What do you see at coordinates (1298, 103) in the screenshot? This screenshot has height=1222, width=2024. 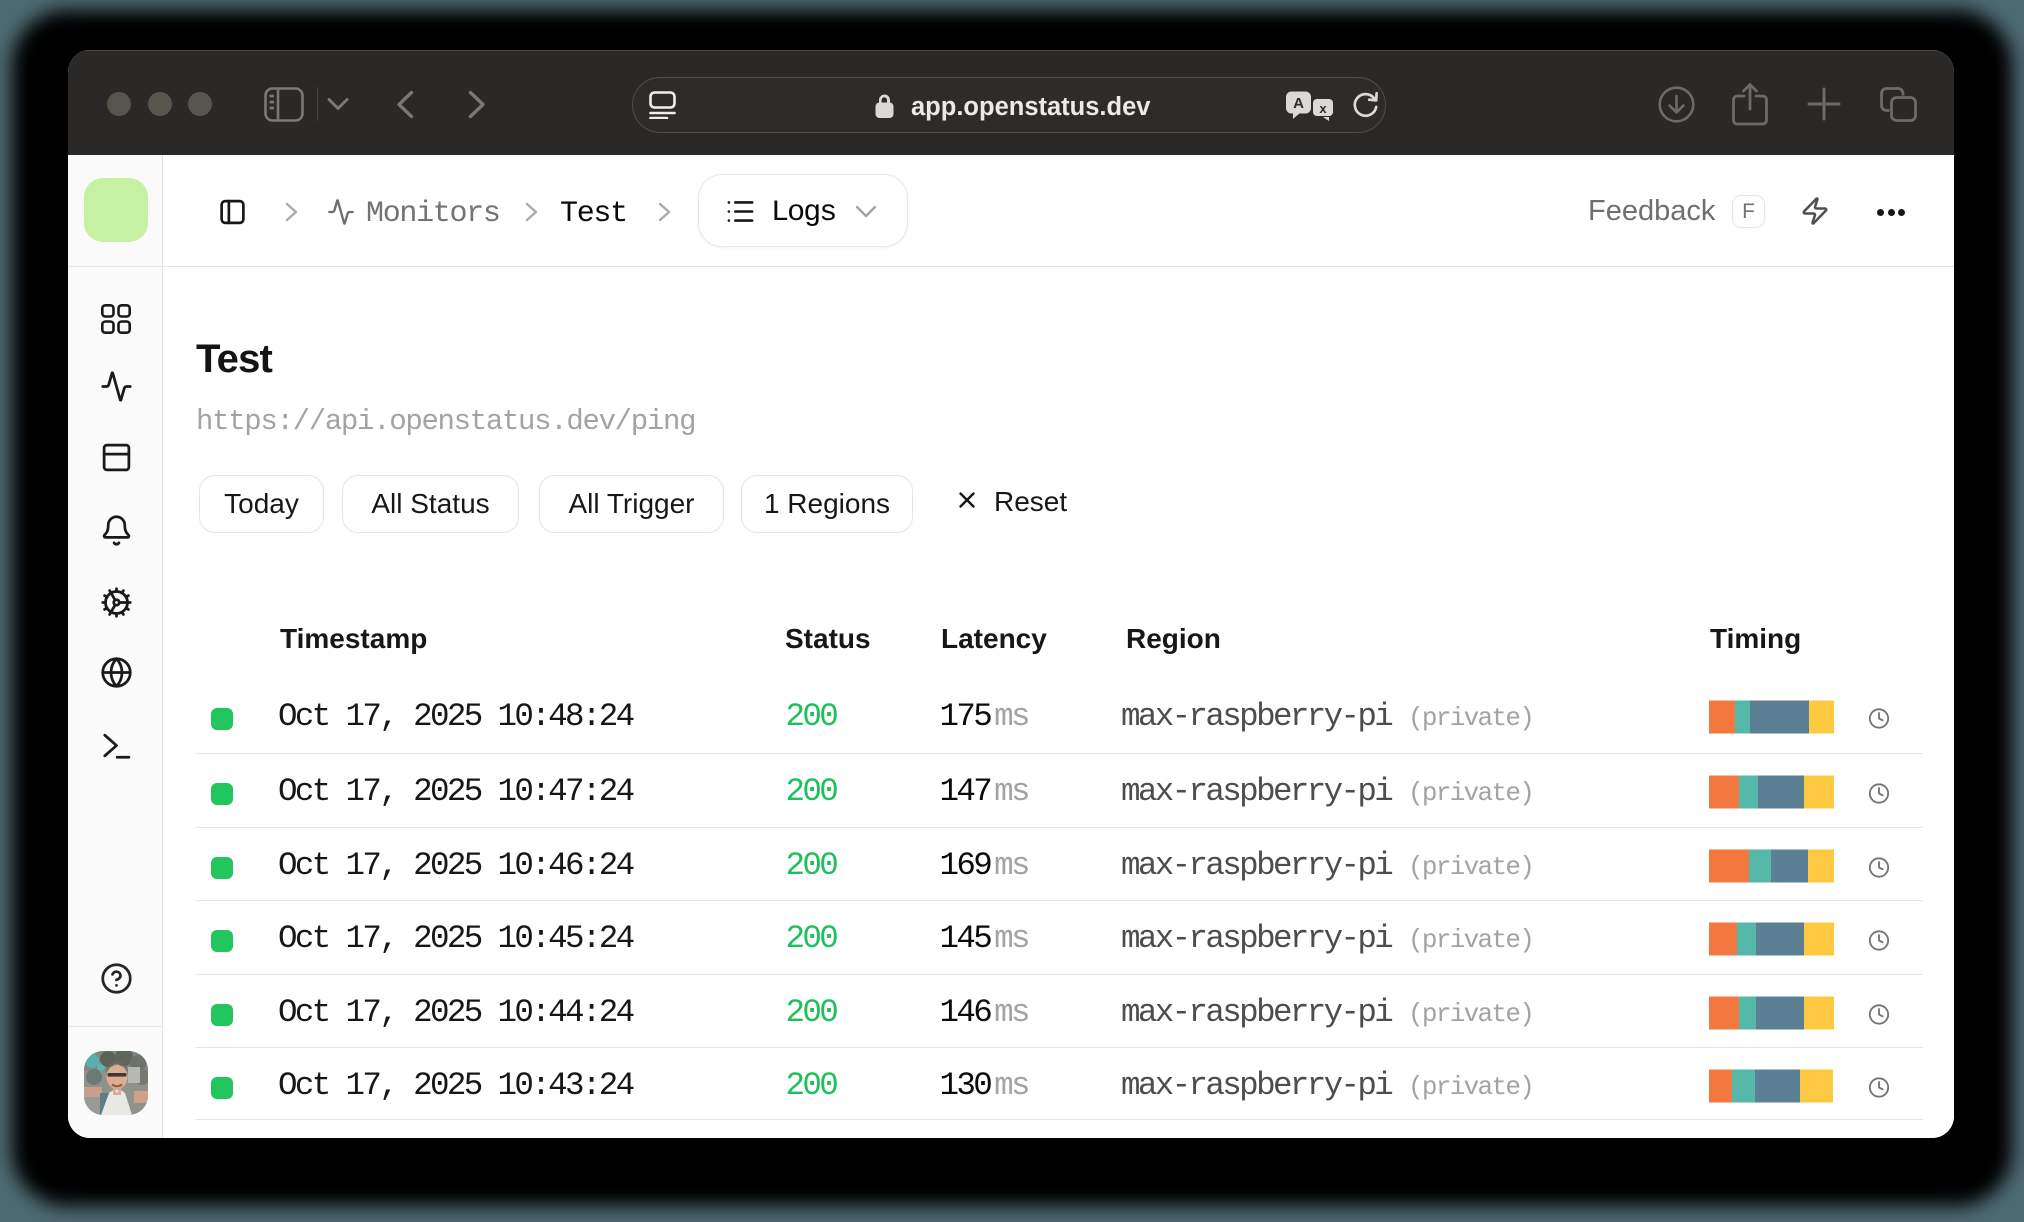 I see `svg-text: A` at bounding box center [1298, 103].